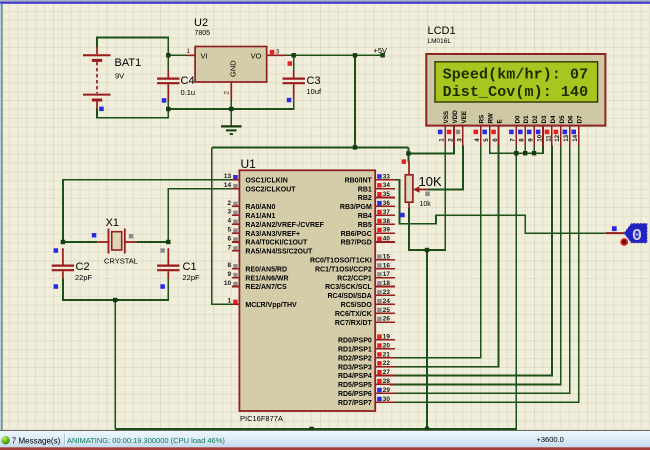 Image resolution: width=650 pixels, height=450 pixels. What do you see at coordinates (491, 118) in the screenshot?
I see `svg-text: RW` at bounding box center [491, 118].